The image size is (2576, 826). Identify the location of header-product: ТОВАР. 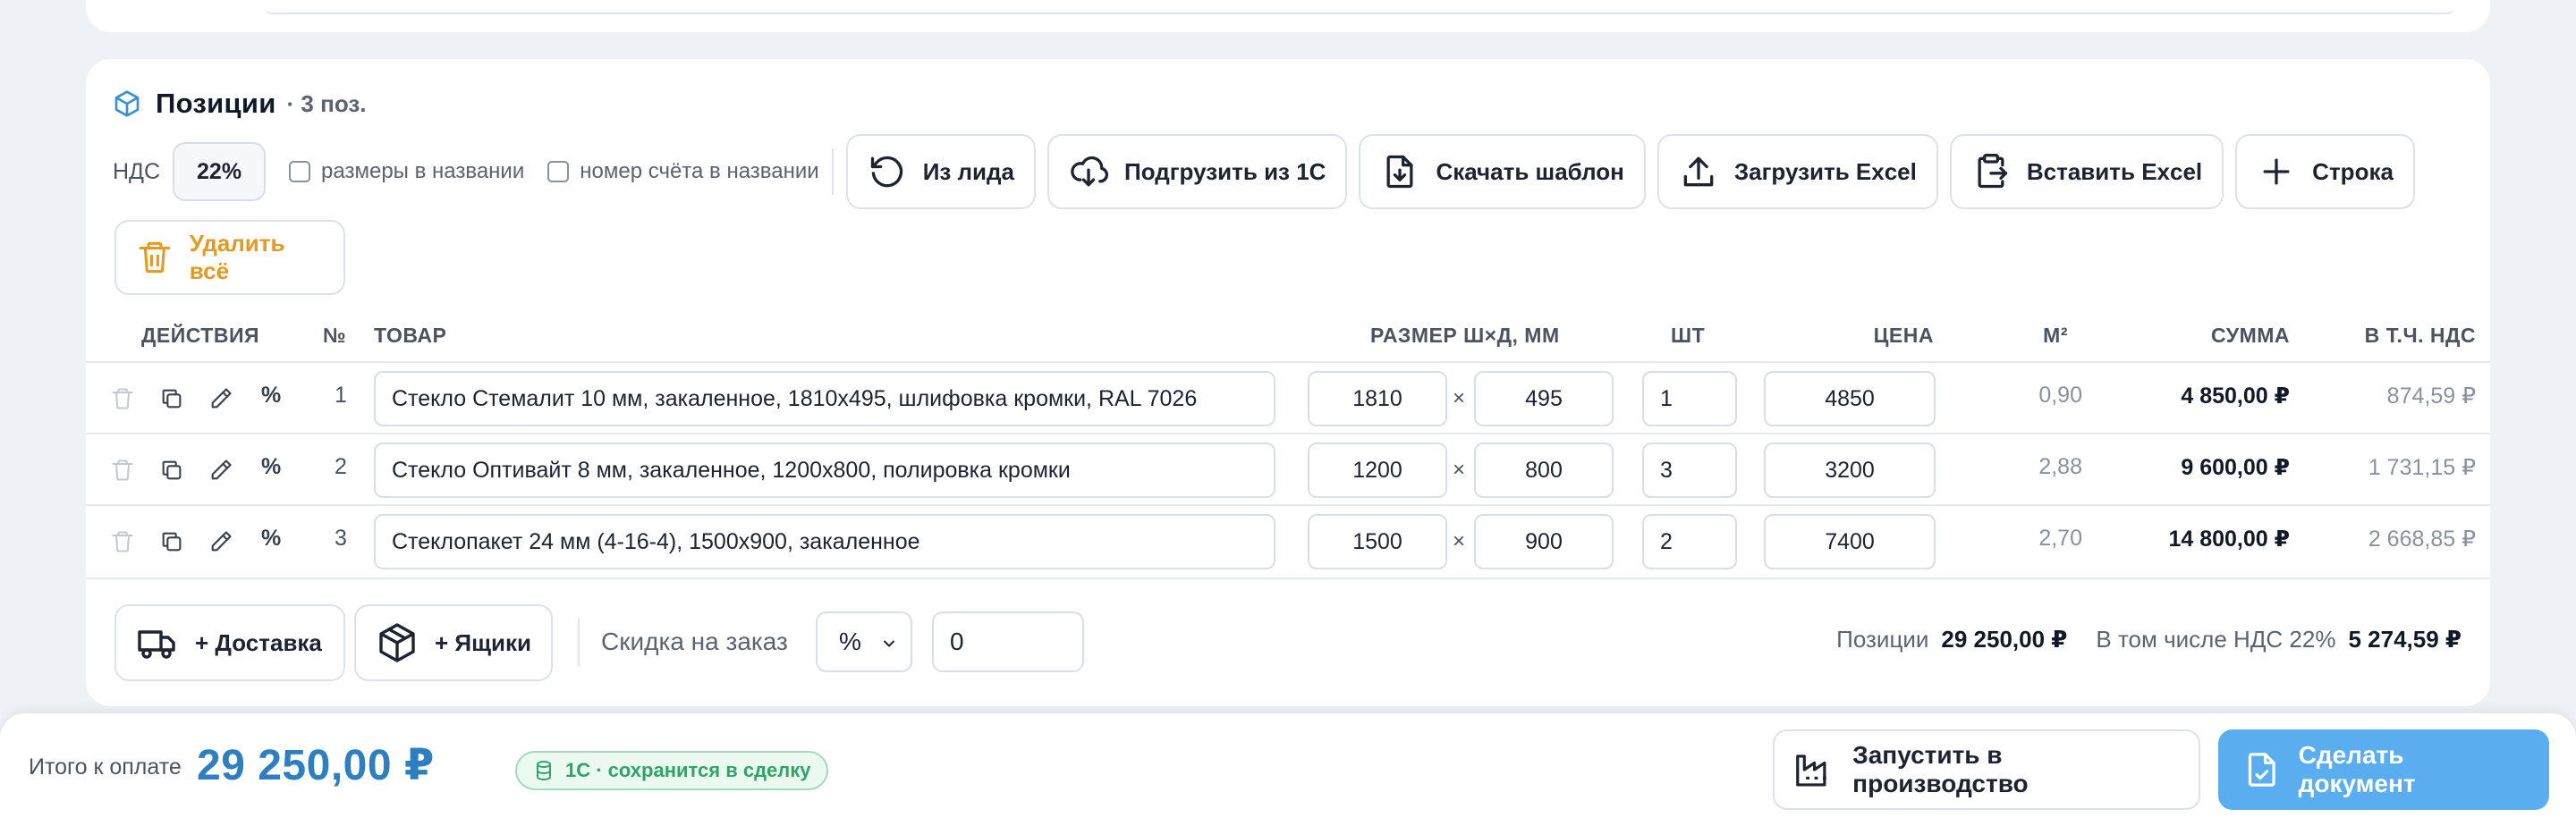
(410, 335).